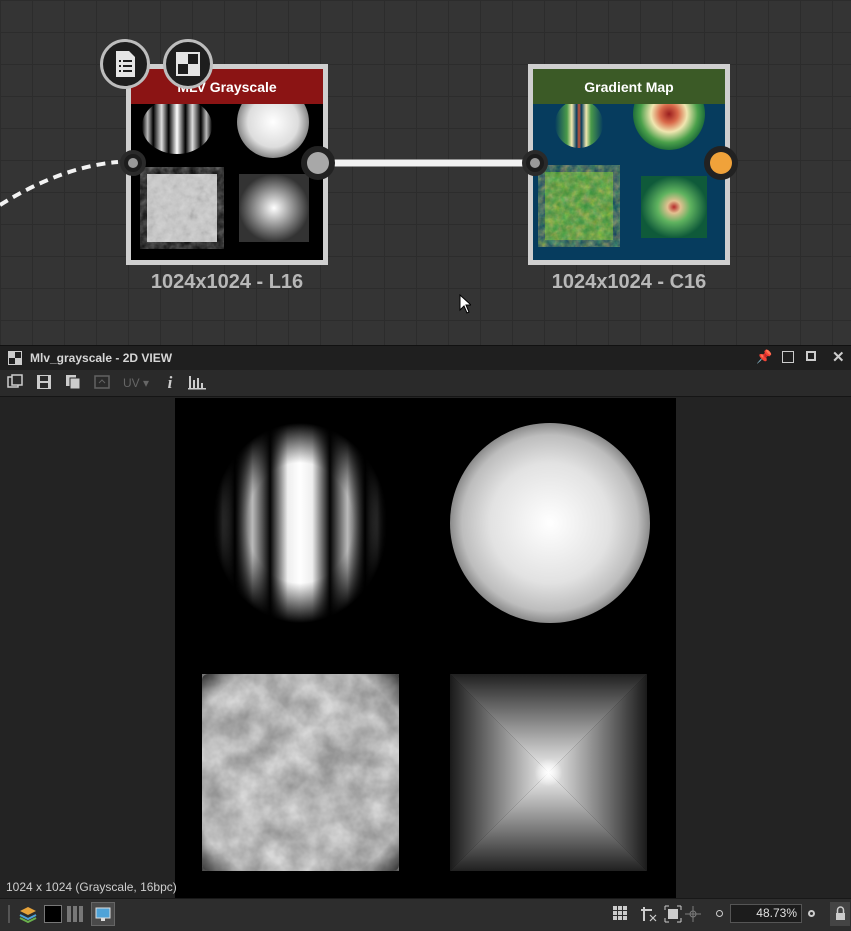  Describe the element at coordinates (693, 914) in the screenshot. I see `pan-icon` at that location.